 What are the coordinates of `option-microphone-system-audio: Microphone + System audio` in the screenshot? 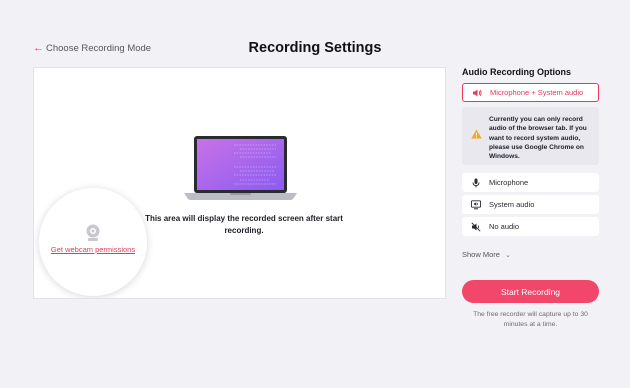 It's located at (530, 92).